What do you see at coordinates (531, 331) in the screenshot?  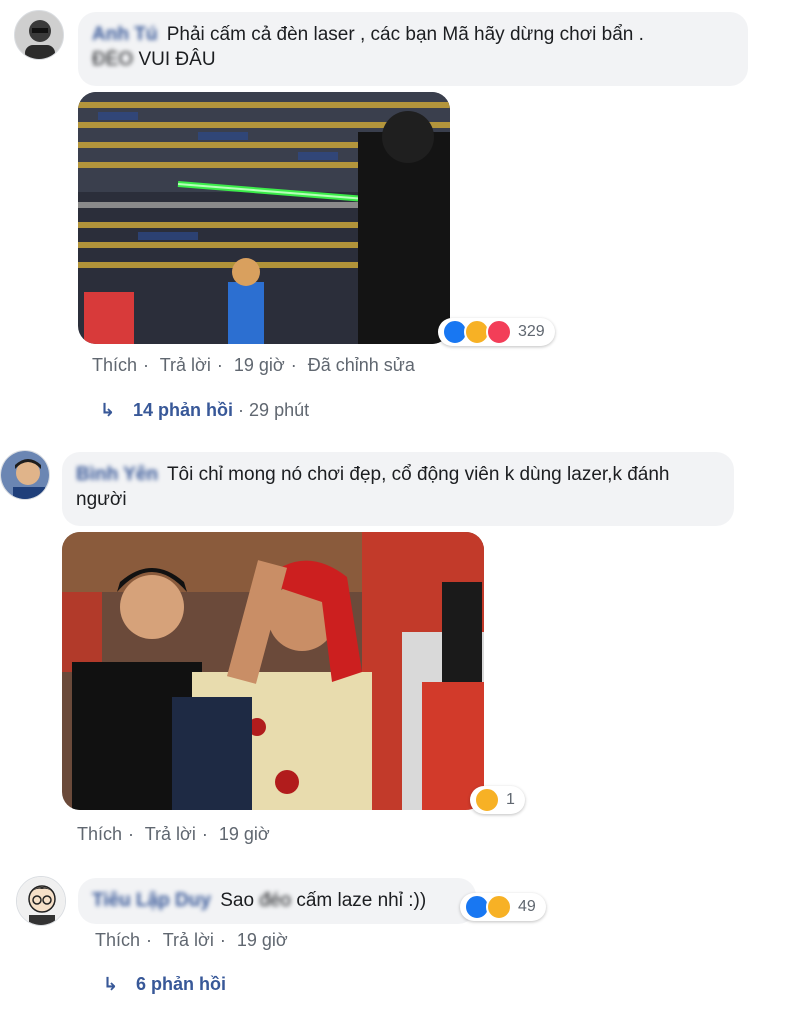 I see `reaction-count: 329` at bounding box center [531, 331].